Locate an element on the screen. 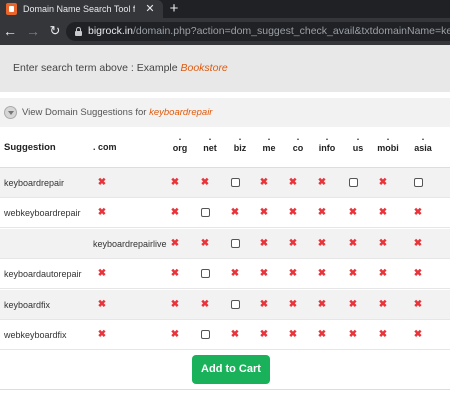 The width and height of the screenshot is (450, 401). reload-icon: ↻ is located at coordinates (55, 31).